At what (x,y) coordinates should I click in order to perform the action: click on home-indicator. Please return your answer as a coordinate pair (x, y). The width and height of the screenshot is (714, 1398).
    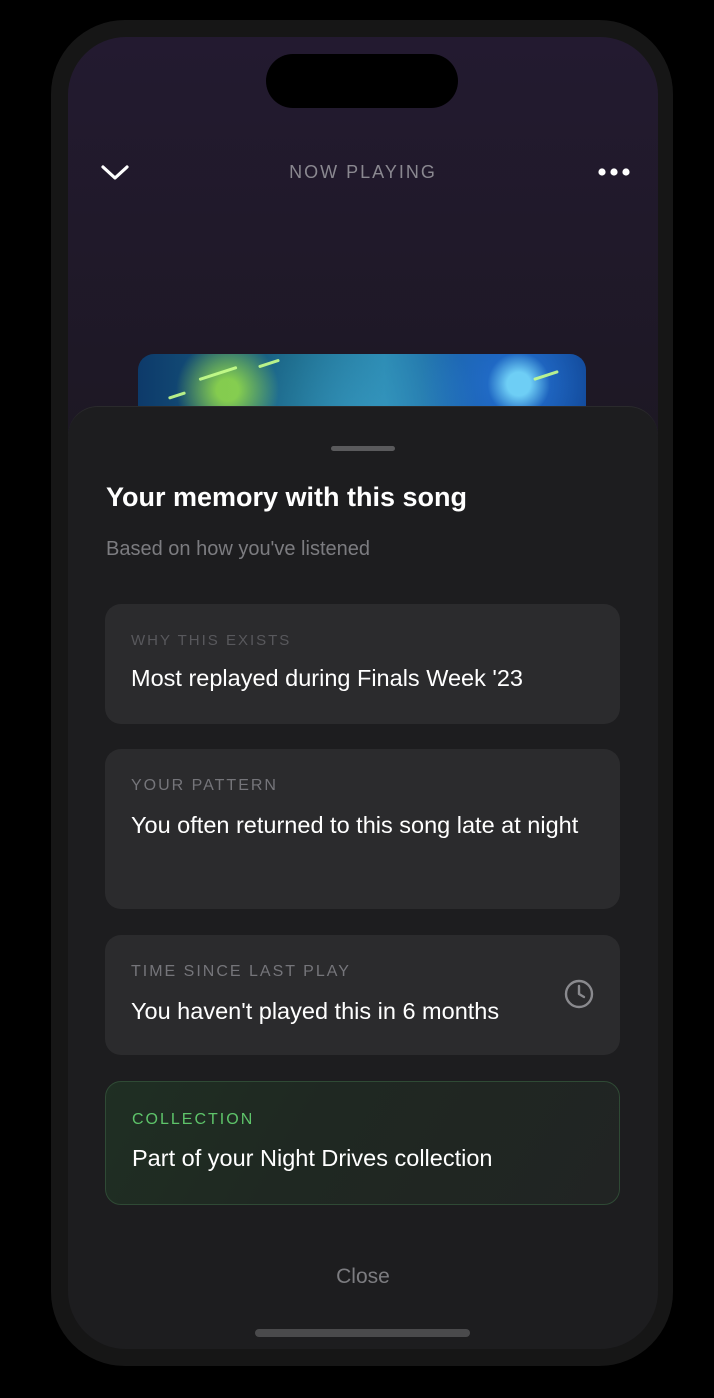
    Looking at the image, I should click on (362, 1333).